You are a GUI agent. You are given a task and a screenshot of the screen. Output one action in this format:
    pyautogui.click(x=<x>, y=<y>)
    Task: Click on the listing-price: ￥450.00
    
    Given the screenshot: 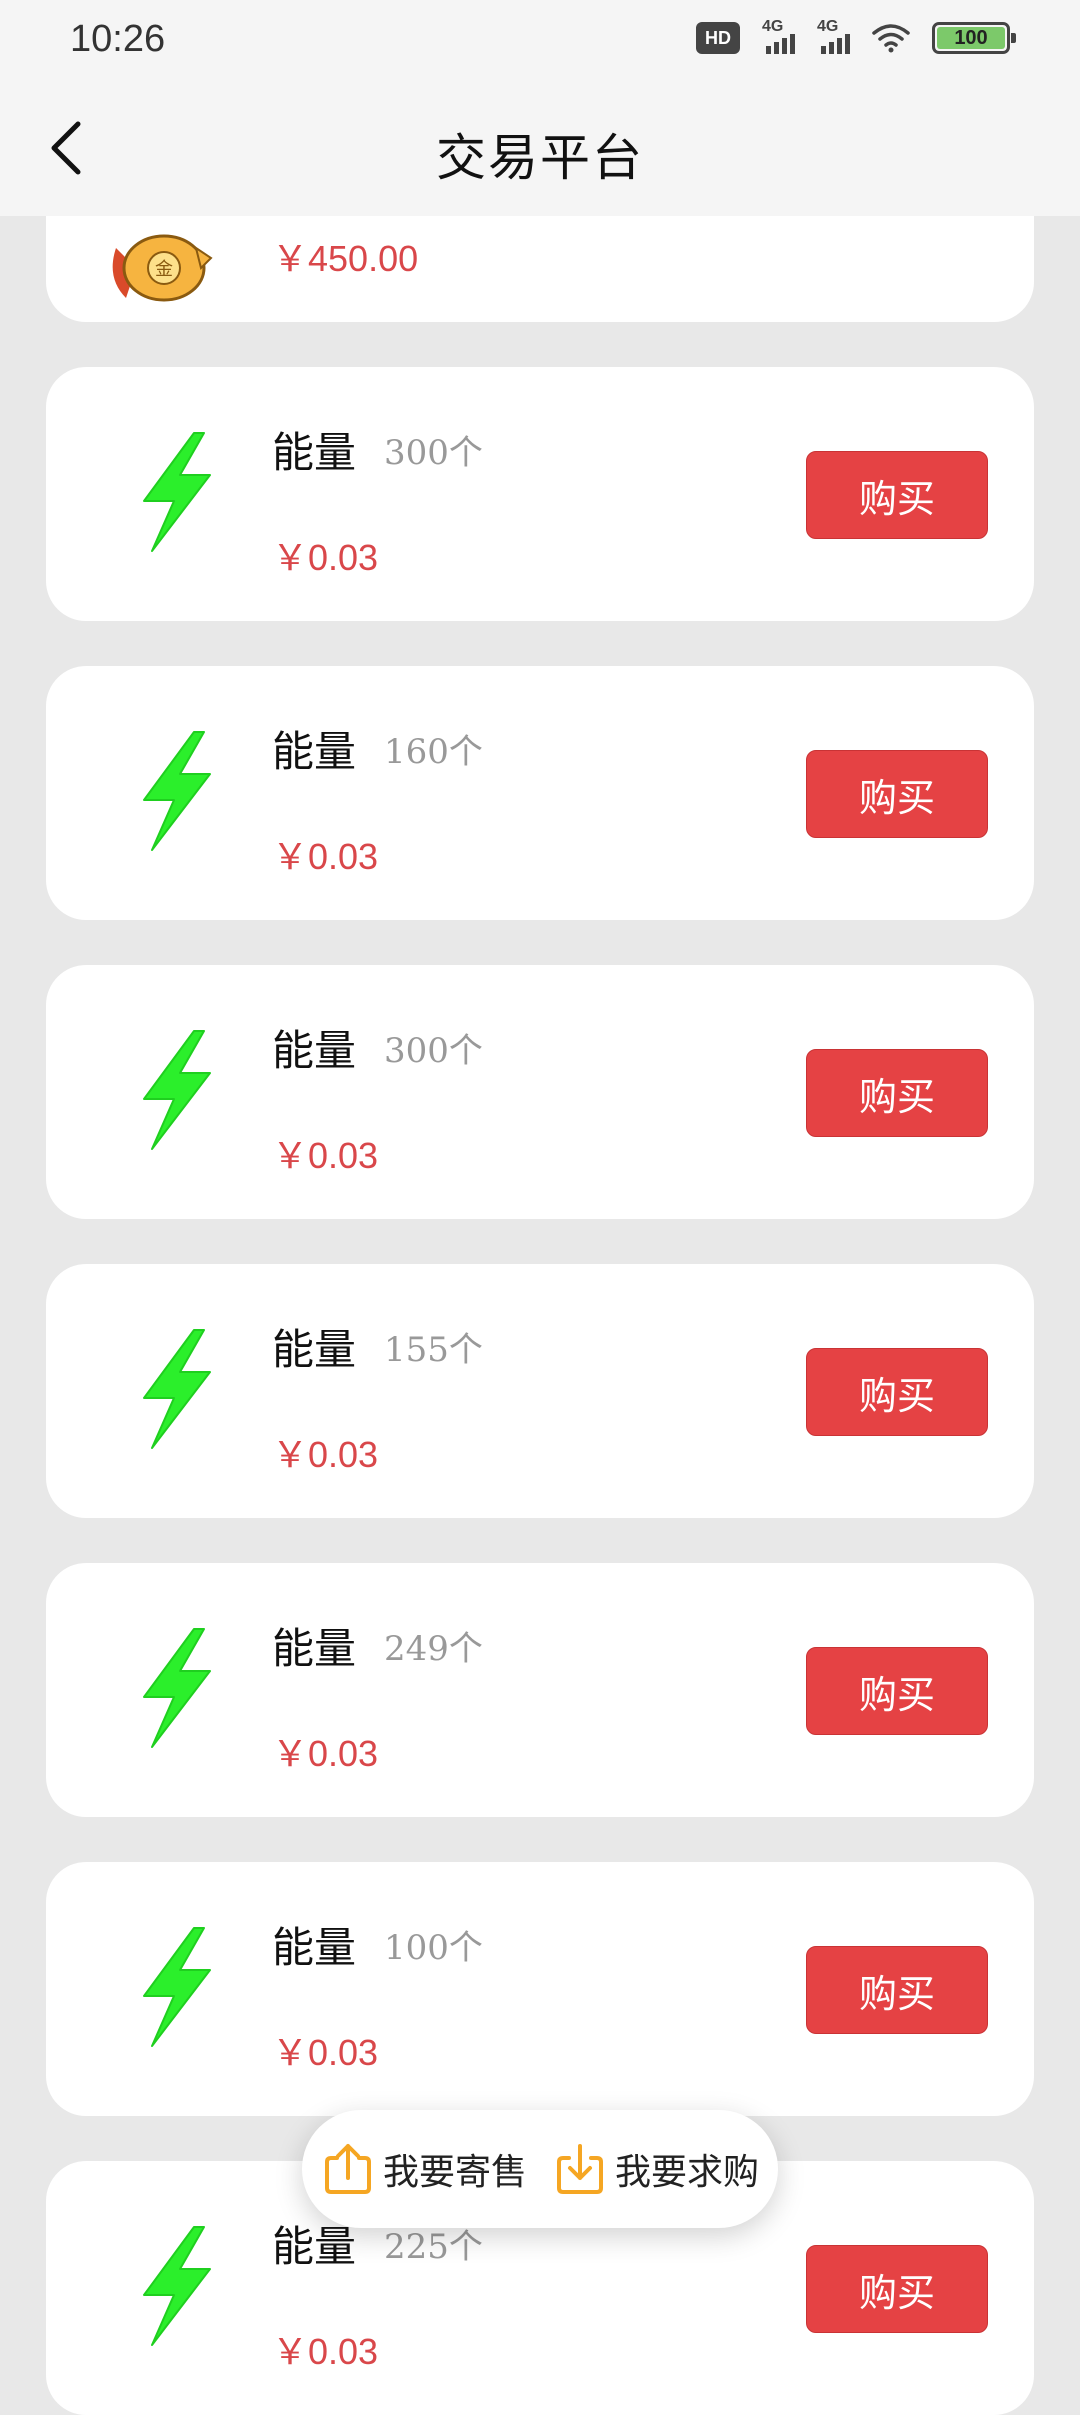 What is the action you would take?
    pyautogui.click(x=345, y=258)
    